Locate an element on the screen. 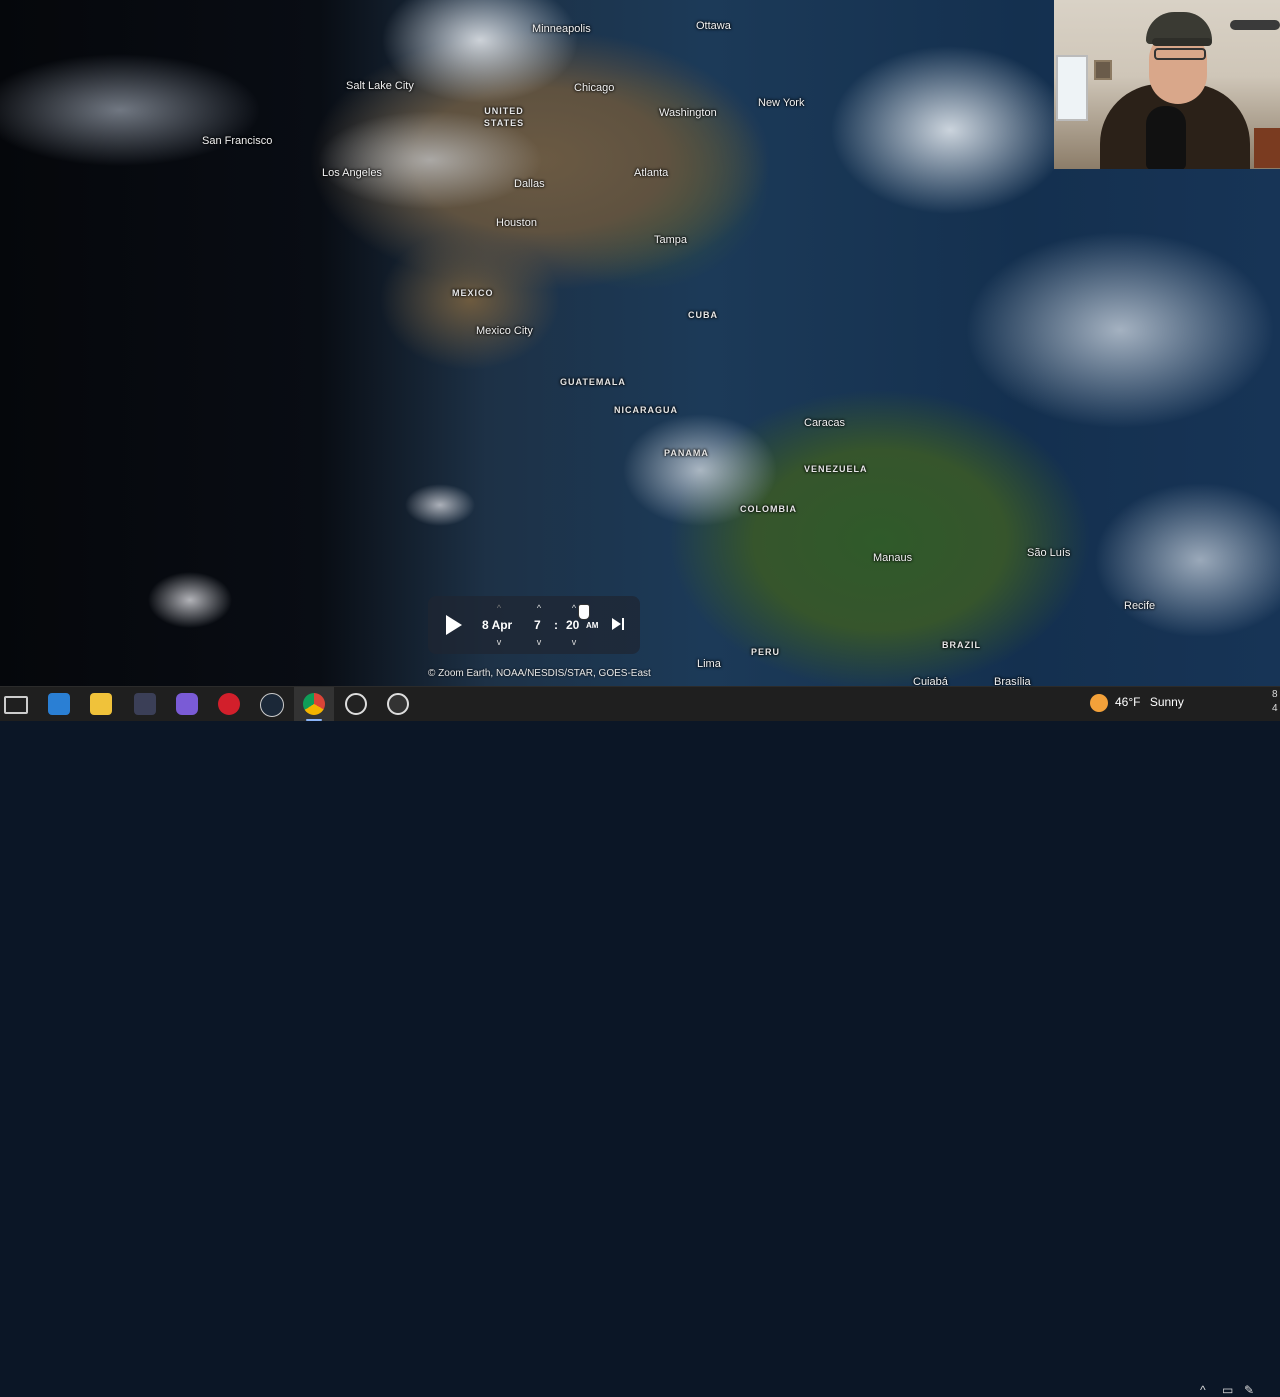 The width and height of the screenshot is (1280, 1397). map-label-guatemala: GUATEMALA is located at coordinates (593, 382).